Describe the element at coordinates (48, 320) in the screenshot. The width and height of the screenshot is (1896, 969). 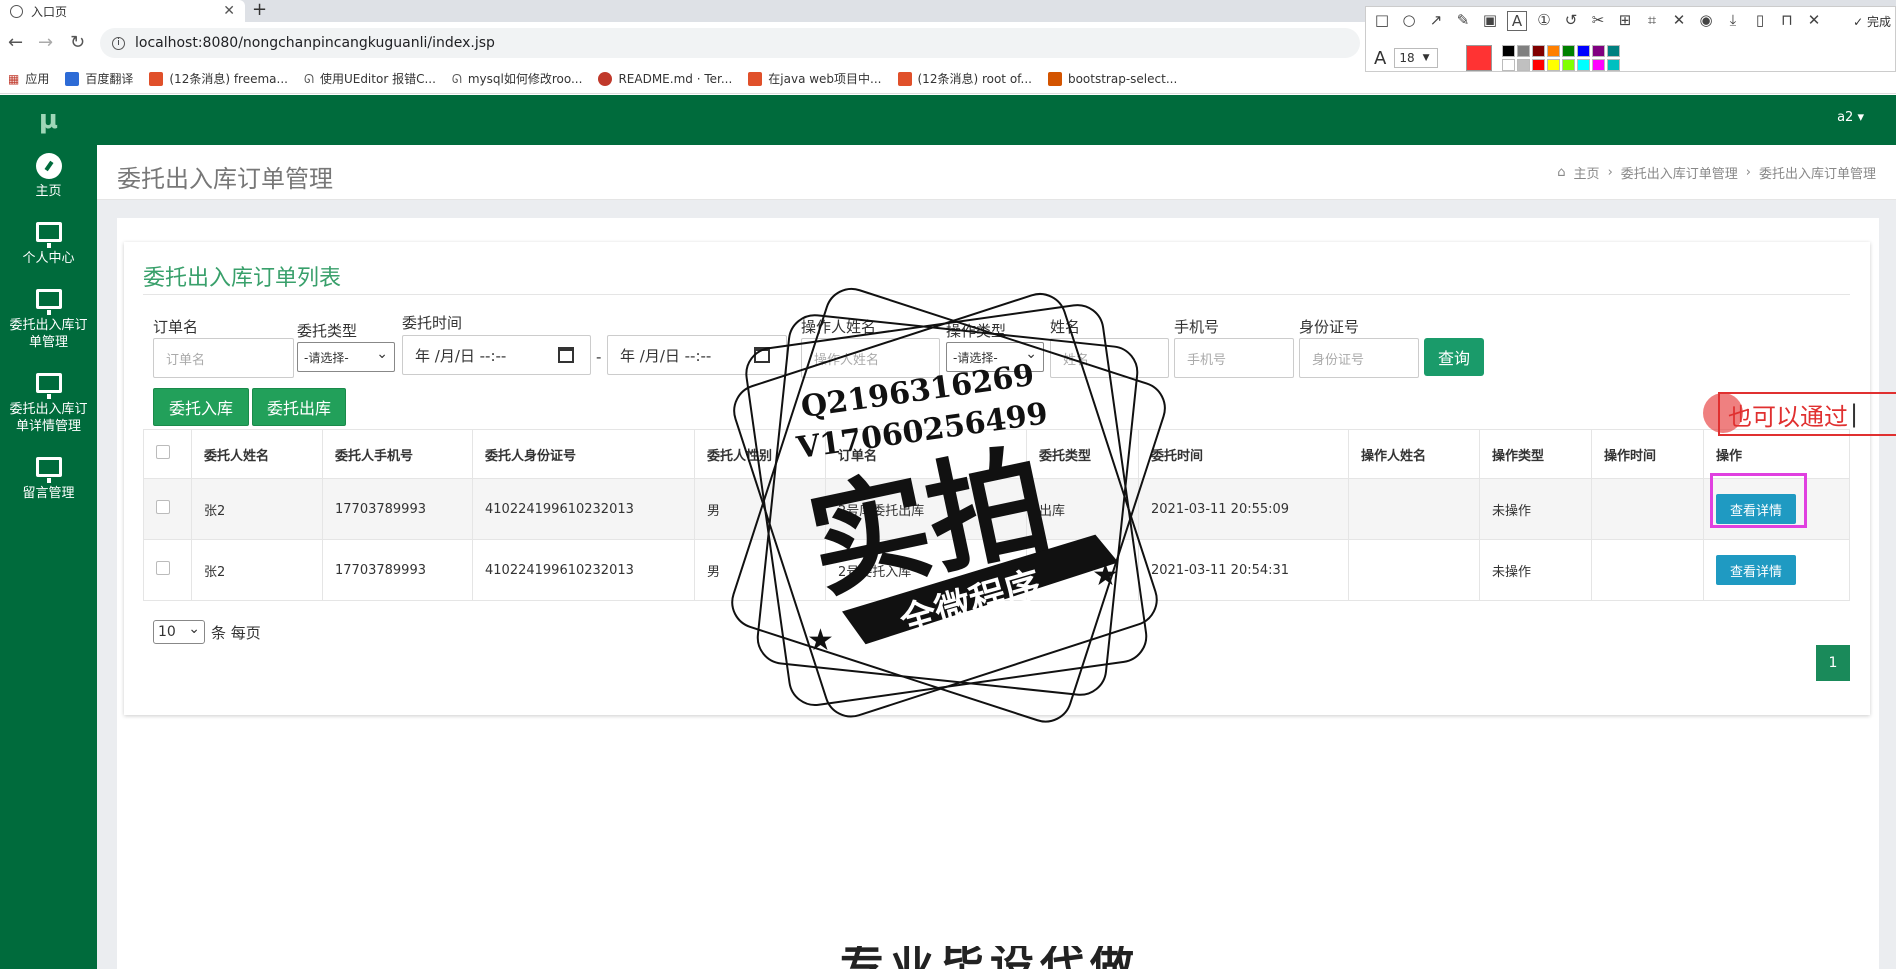
I see `sidebar-item-orders: 委托出入库订单管理` at that location.